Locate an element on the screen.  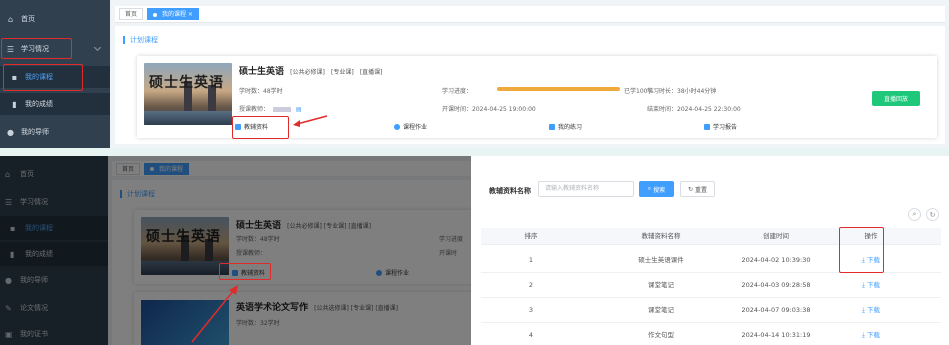
sidebar-item-label: 首页 is located at coordinates (28, 19).